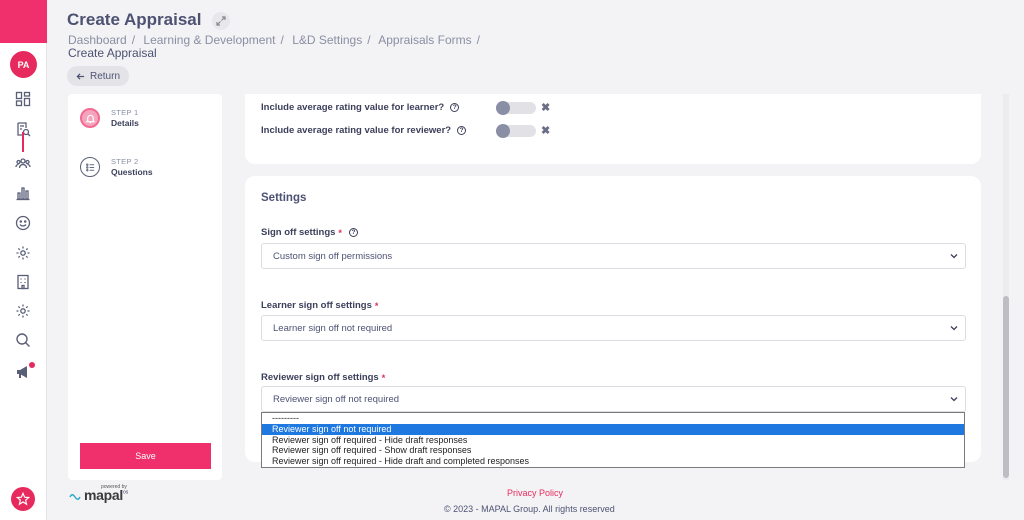 The image size is (1024, 520). What do you see at coordinates (23, 163) in the screenshot?
I see `people-icon` at bounding box center [23, 163].